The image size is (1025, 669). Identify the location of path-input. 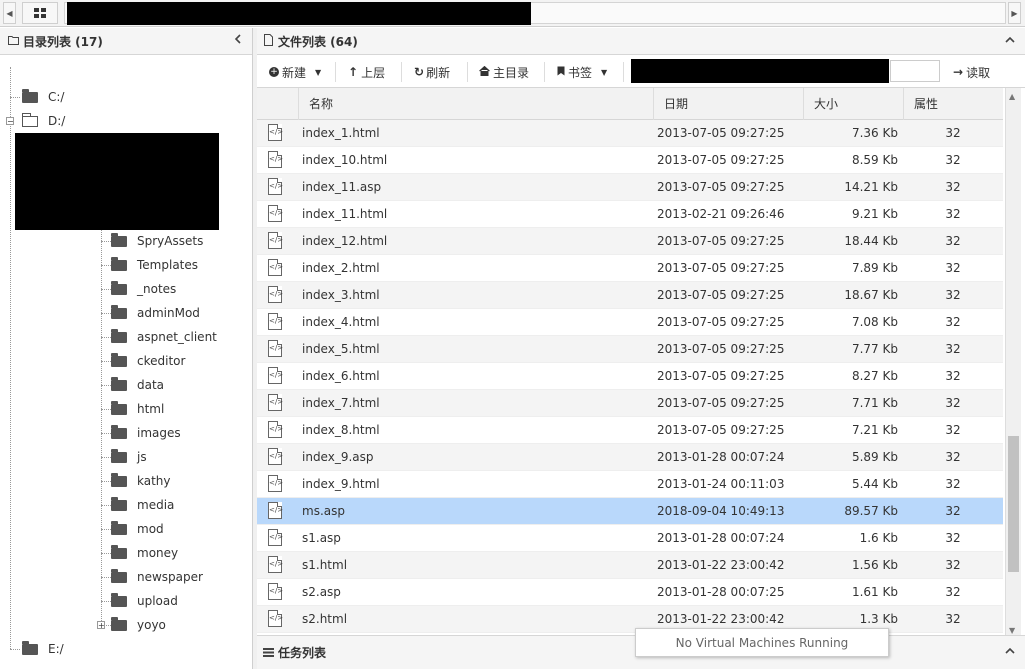
(915, 71).